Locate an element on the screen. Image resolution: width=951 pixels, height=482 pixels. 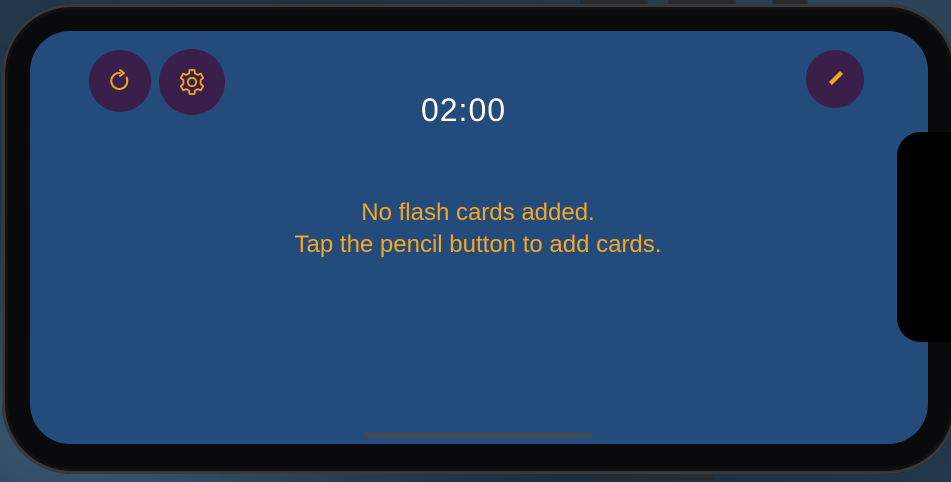
empty-state-title: No flash cards added. is located at coordinates (478, 212).